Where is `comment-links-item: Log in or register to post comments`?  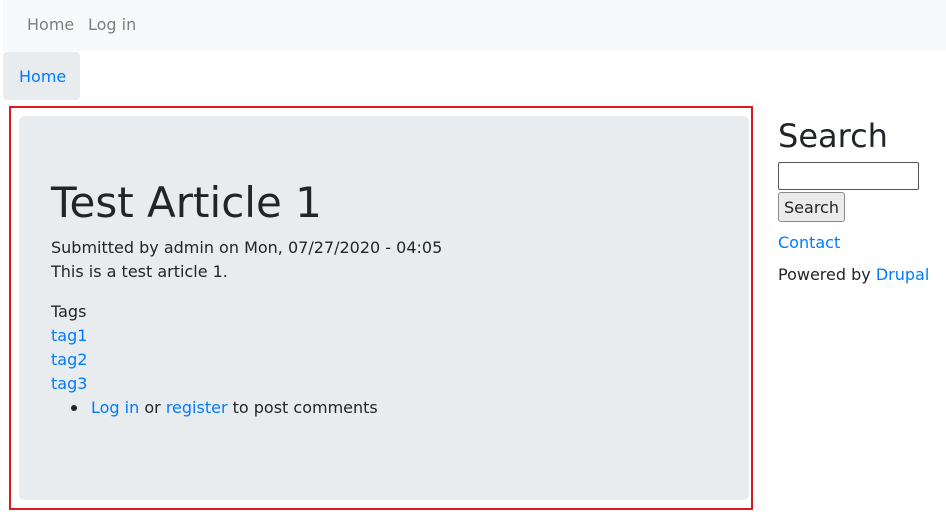 comment-links-item: Log in or register to post comments is located at coordinates (214, 408).